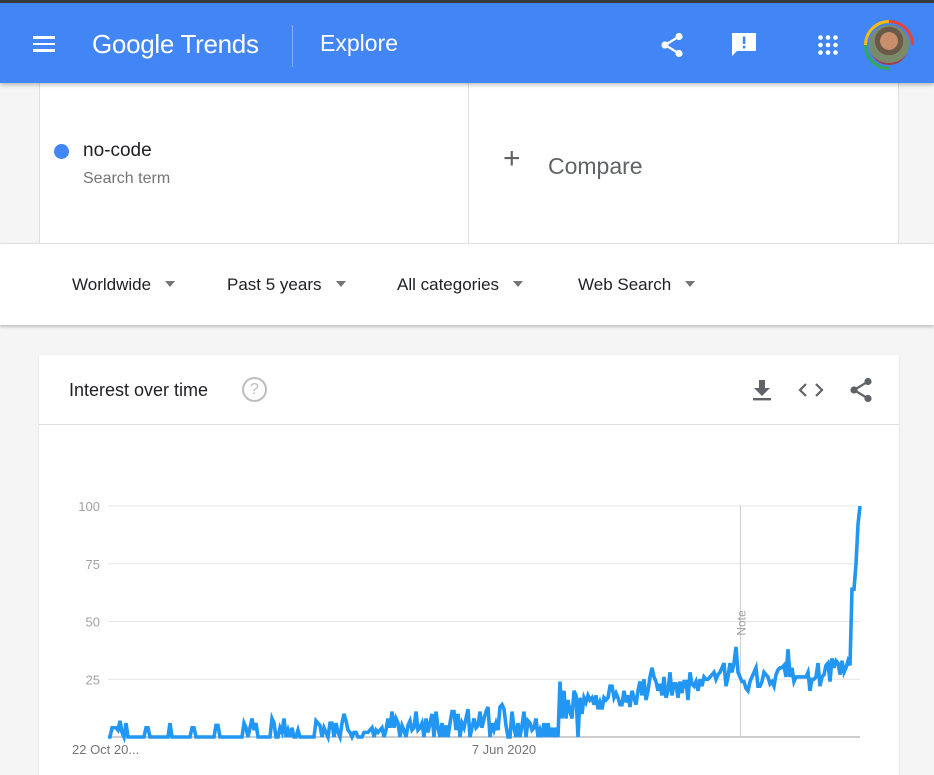  What do you see at coordinates (93, 679) in the screenshot?
I see `y-tick-label: 25` at bounding box center [93, 679].